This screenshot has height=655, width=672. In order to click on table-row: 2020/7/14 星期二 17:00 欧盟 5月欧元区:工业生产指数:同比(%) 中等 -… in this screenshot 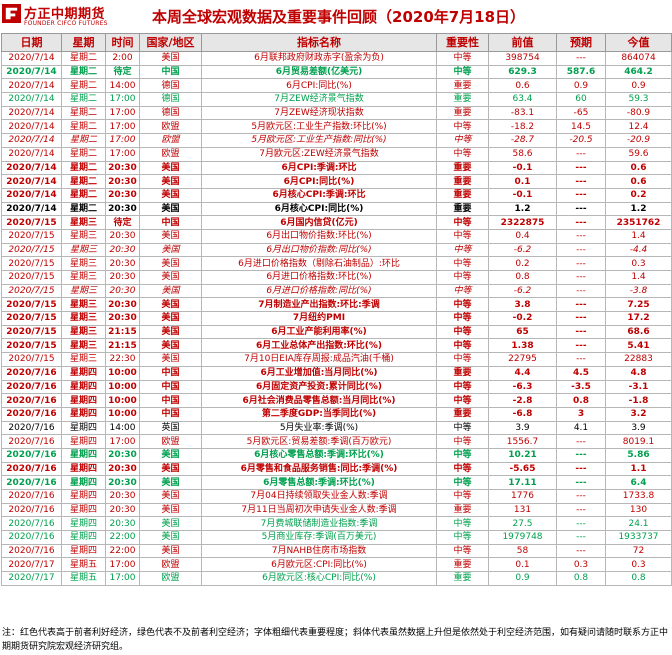, I will do `click(336, 140)`.